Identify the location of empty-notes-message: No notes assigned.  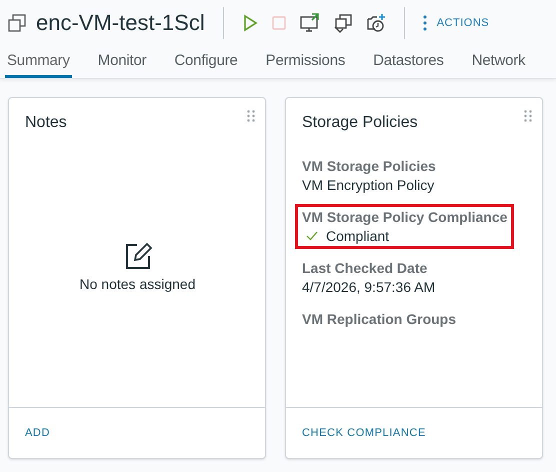
(138, 284).